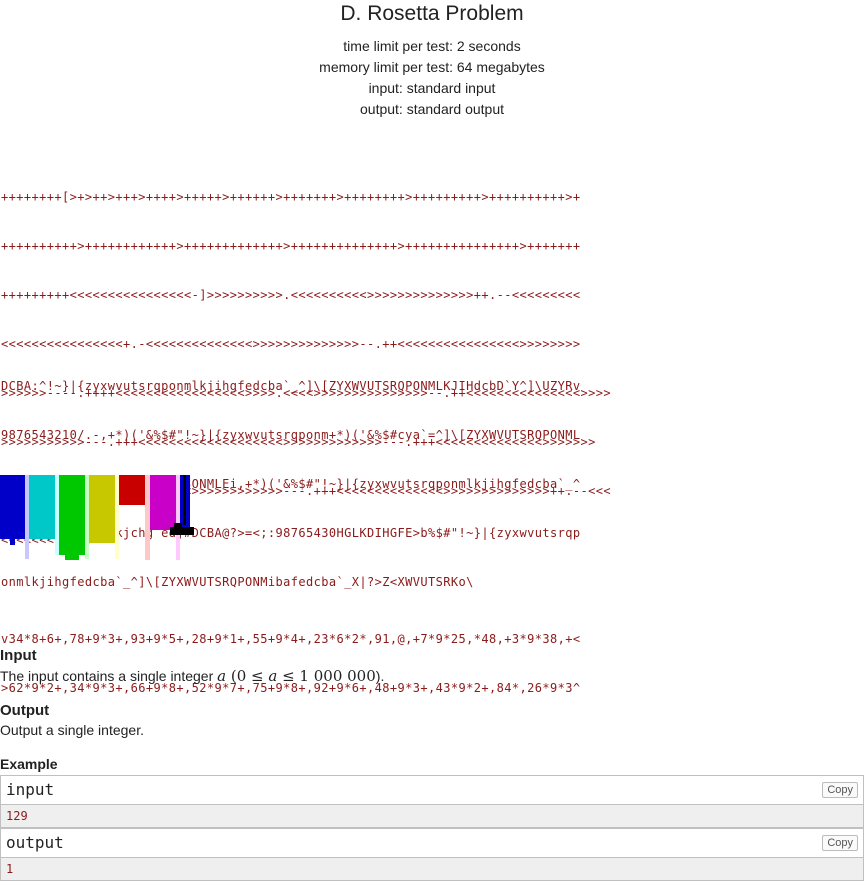  Describe the element at coordinates (100, 520) in the screenshot. I see `piet-program-image` at that location.